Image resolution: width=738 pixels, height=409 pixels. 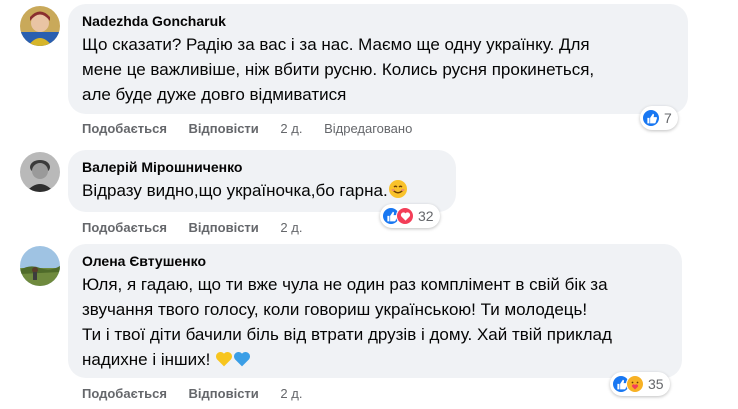 I want to click on reaction-count: 7, so click(x=668, y=118).